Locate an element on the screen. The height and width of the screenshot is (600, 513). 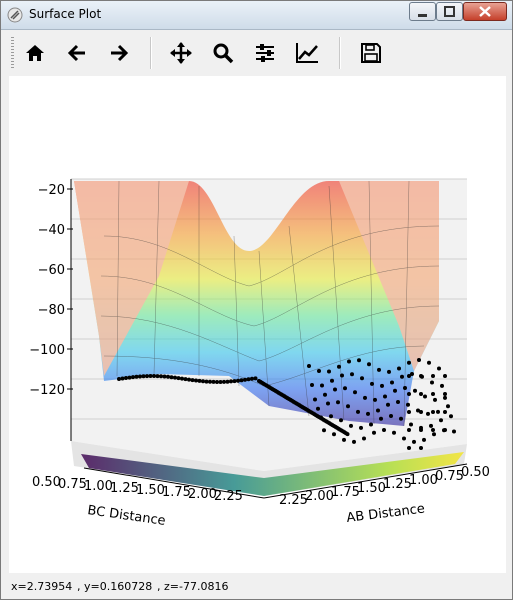
bc-tick-label: 1.75 is located at coordinates (176, 492).